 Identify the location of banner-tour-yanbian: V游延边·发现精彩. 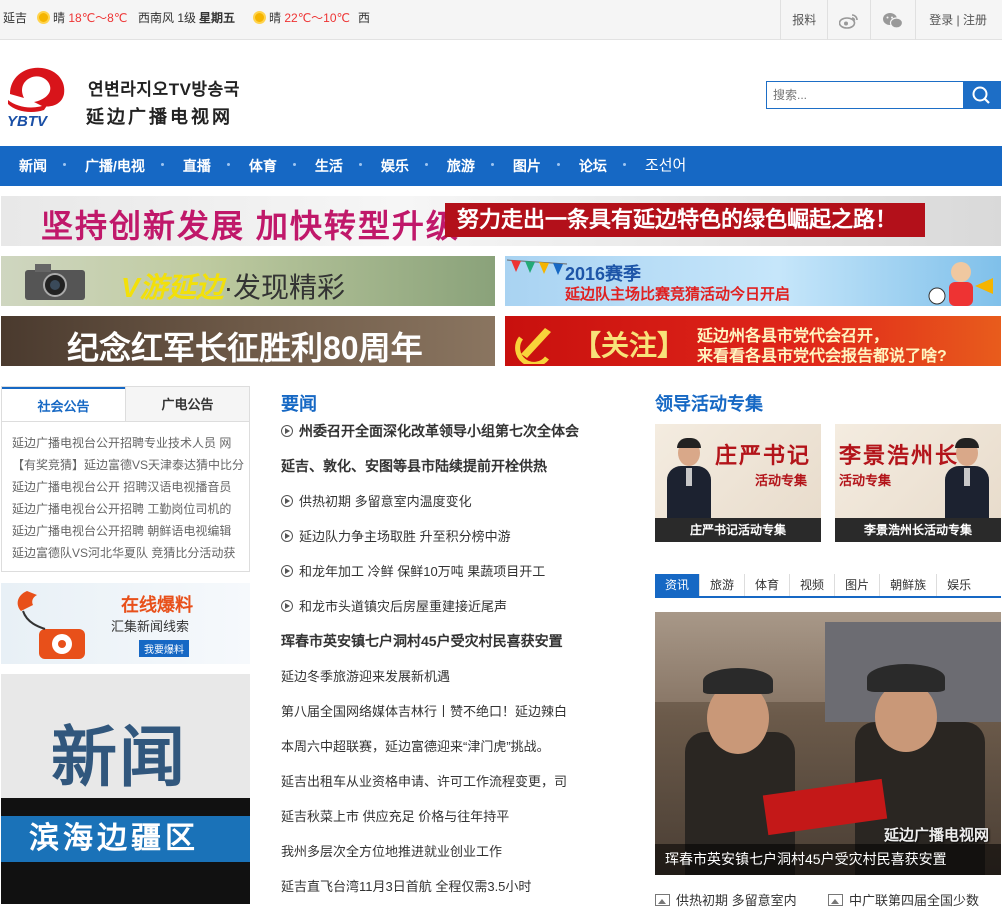
(248, 281).